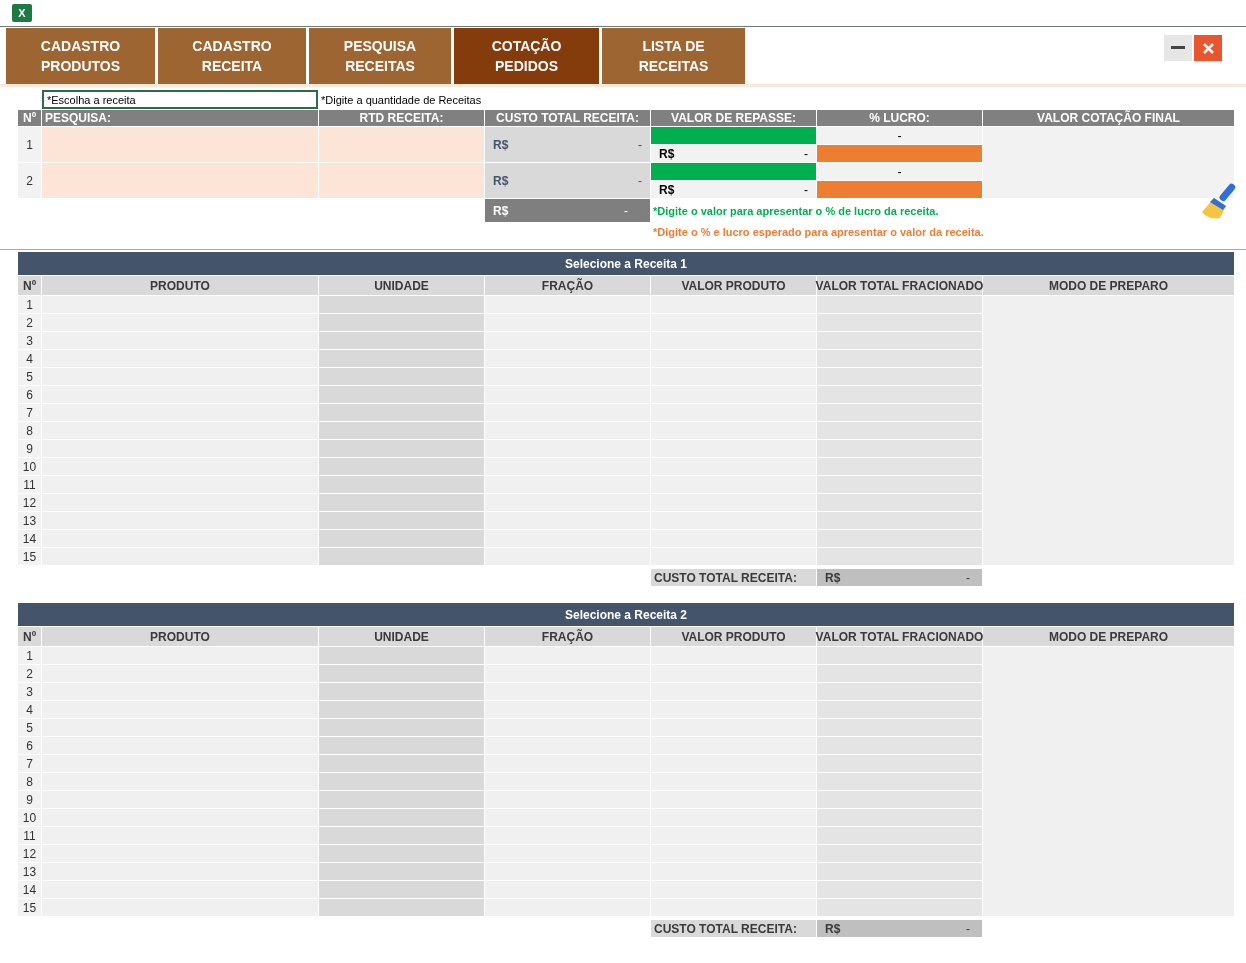 This screenshot has height=963, width=1246. Describe the element at coordinates (733, 577) in the screenshot. I see `total-label: CUSTO TOTAL RECEITA:` at that location.